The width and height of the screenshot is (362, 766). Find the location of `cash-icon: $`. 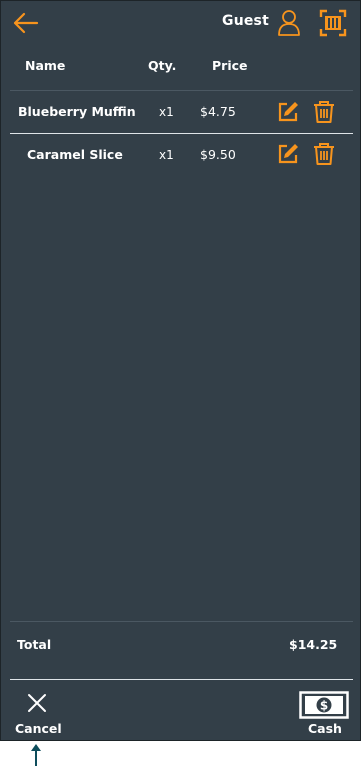

cash-icon: $ is located at coordinates (324, 705).